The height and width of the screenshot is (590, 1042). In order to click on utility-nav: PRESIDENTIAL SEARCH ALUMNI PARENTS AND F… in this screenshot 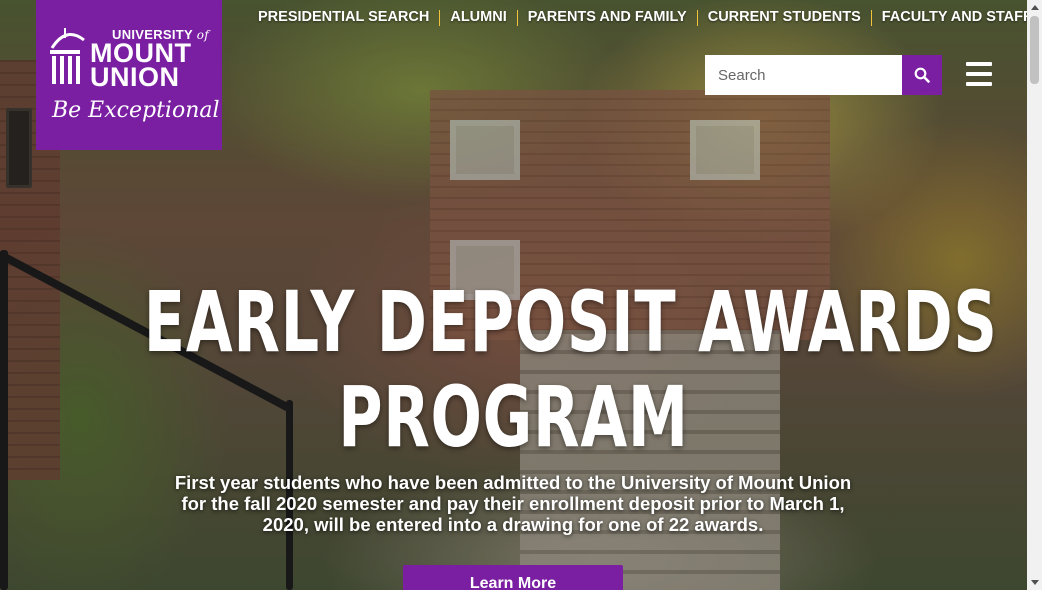, I will do `click(645, 17)`.